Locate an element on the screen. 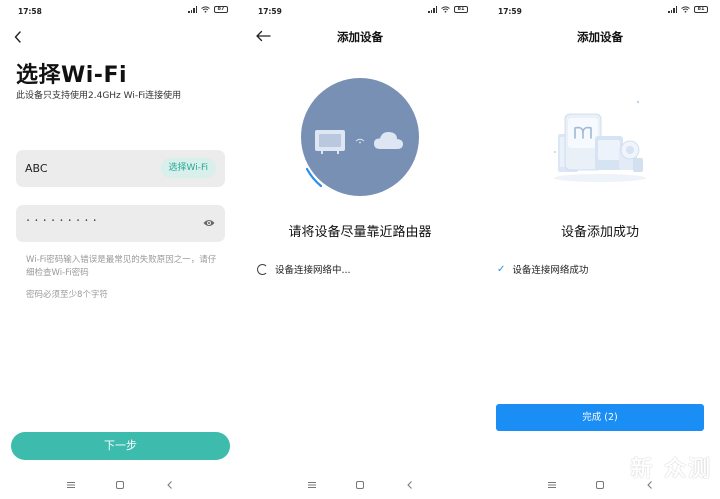 Image resolution: width=720 pixels, height=499 pixels. password-masked-value: ········· is located at coordinates (63, 221).